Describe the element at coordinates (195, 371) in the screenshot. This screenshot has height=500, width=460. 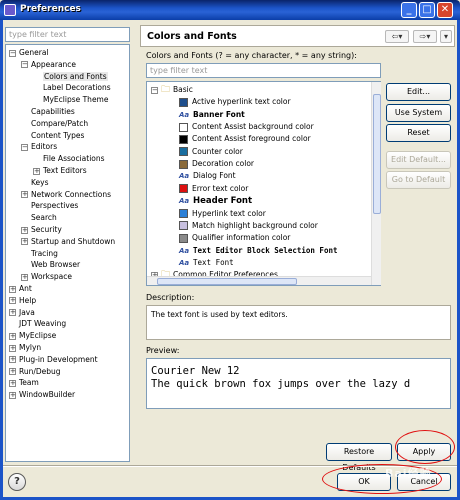
I see `preview-line: Courier New 12` at that location.